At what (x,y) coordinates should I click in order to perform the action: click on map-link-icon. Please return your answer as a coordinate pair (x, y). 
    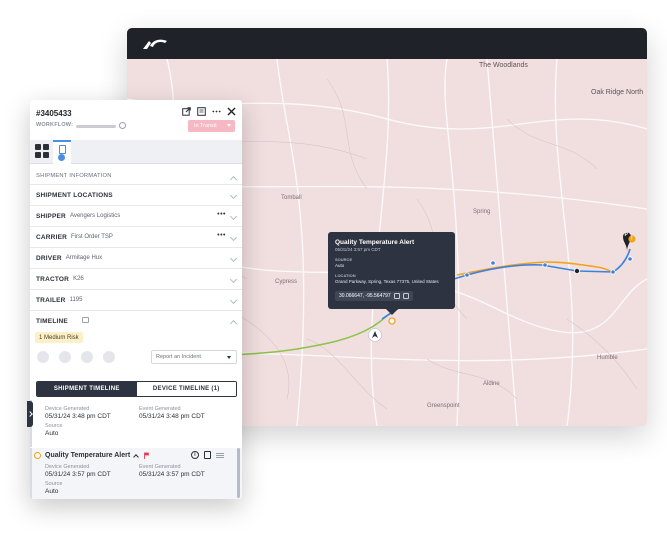
    Looking at the image, I should click on (405, 296).